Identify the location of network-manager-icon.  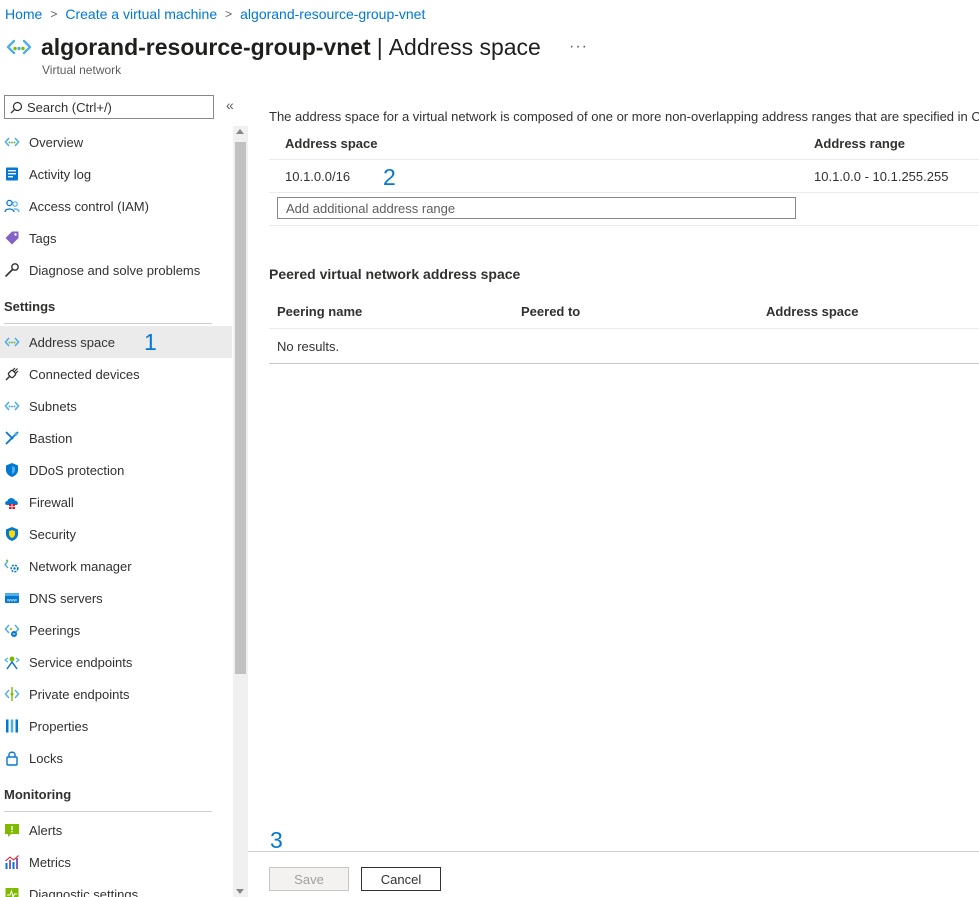
(12, 566).